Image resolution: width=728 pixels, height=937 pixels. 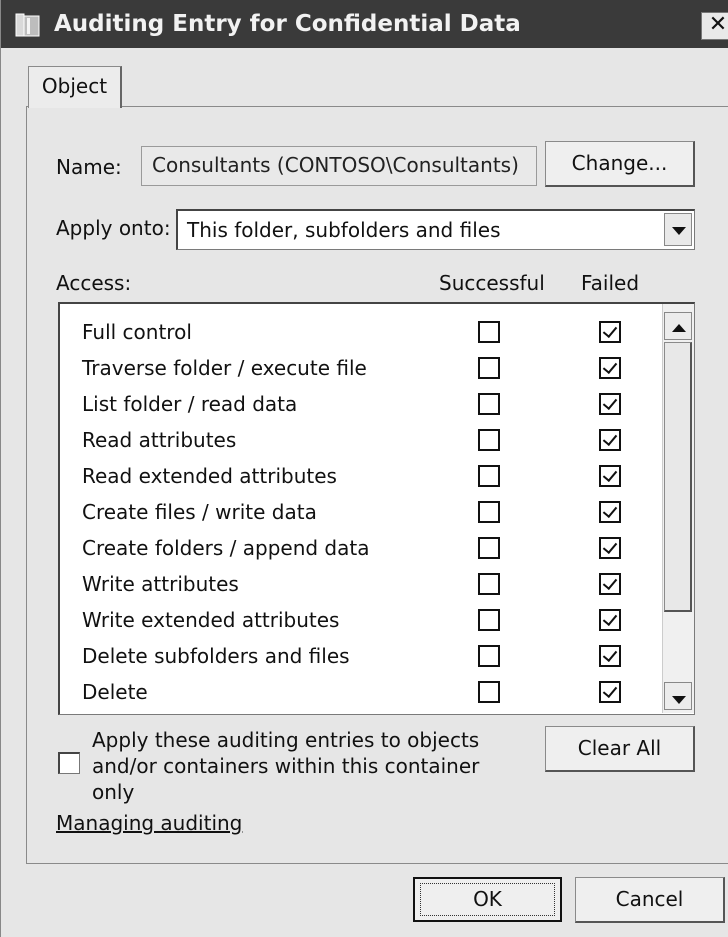 What do you see at coordinates (678, 477) in the screenshot?
I see `scrollbar-thumb` at bounding box center [678, 477].